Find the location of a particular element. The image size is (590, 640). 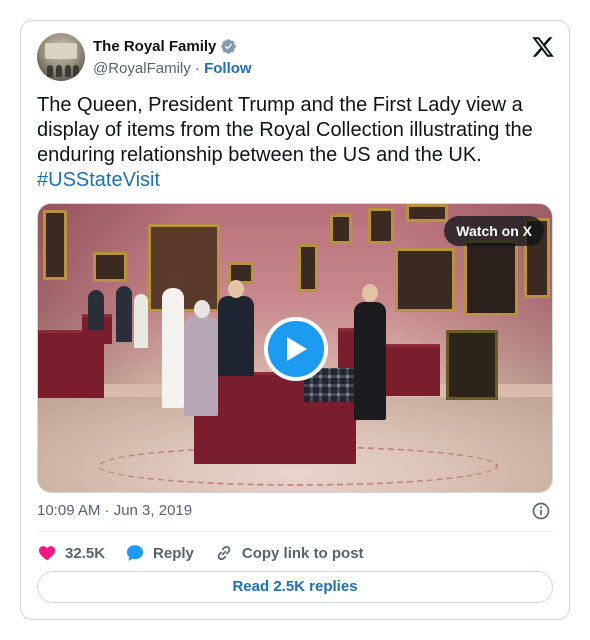

hashtag-link: #USStateVisit is located at coordinates (98, 180).